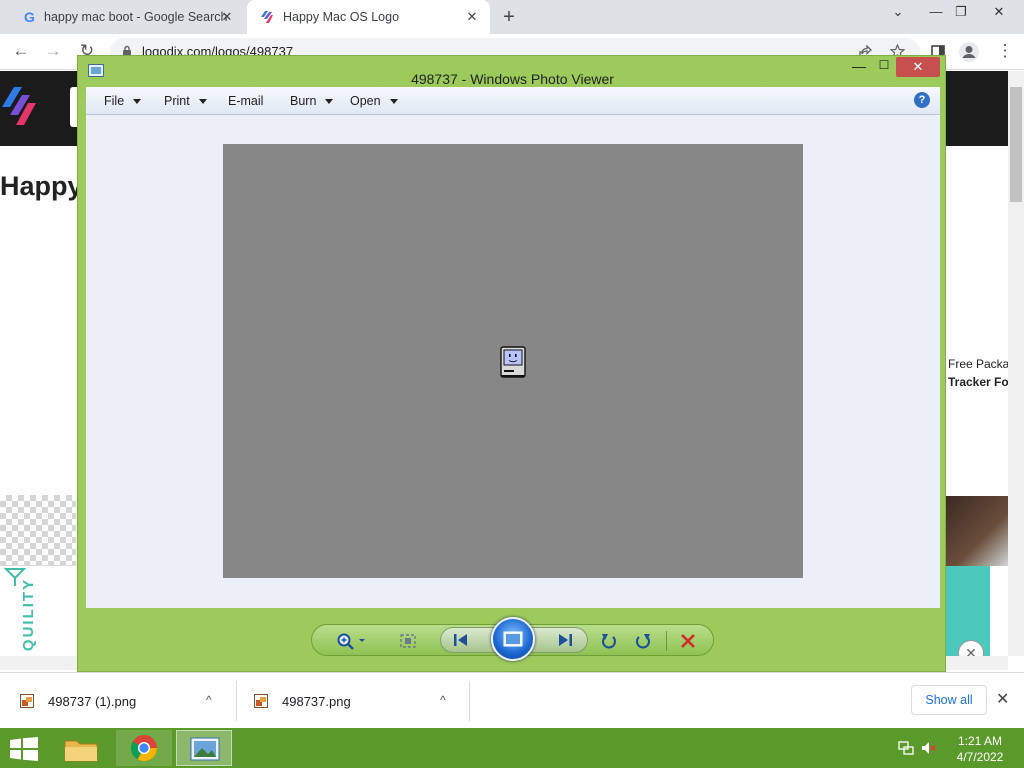 This screenshot has width=1024, height=768. I want to click on menu-label: E-mail, so click(246, 101).